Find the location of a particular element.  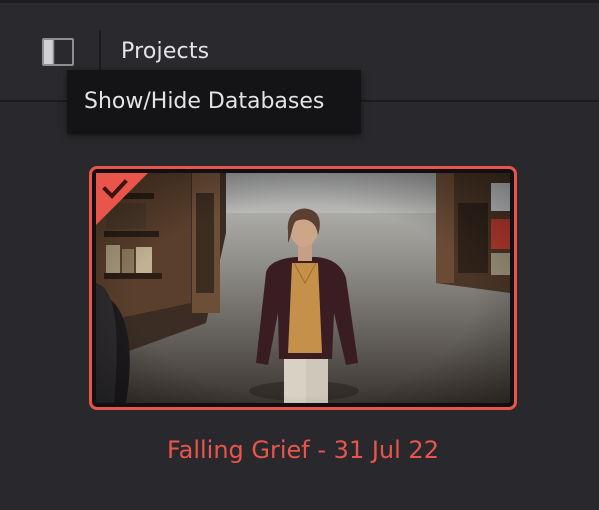

show-hide-databases-button is located at coordinates (58, 52).